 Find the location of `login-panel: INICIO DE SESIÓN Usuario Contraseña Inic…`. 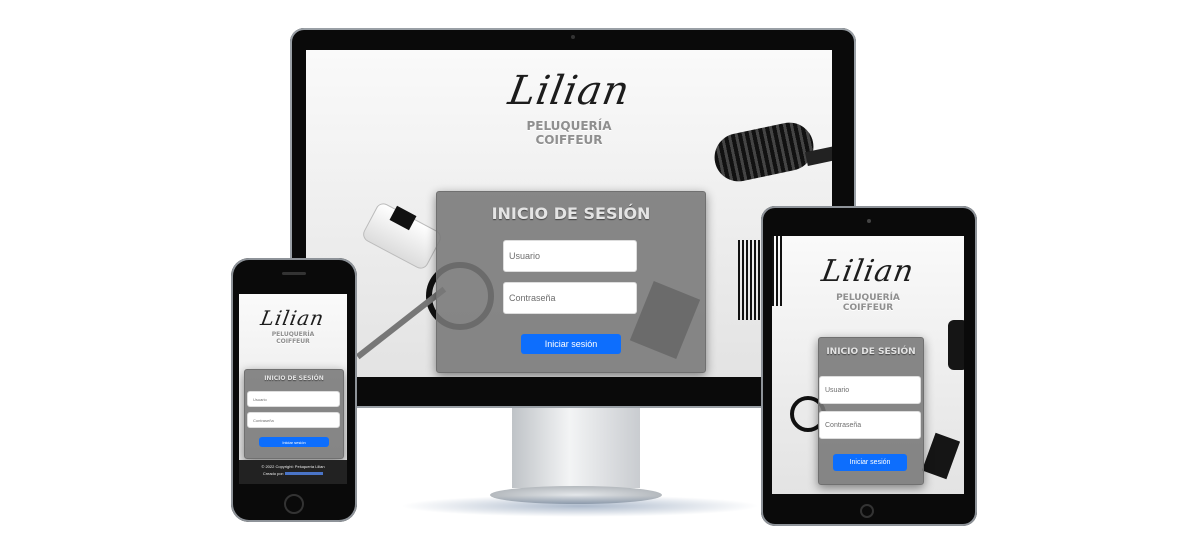

login-panel: INICIO DE SESIÓN Usuario Contraseña Inic… is located at coordinates (571, 282).